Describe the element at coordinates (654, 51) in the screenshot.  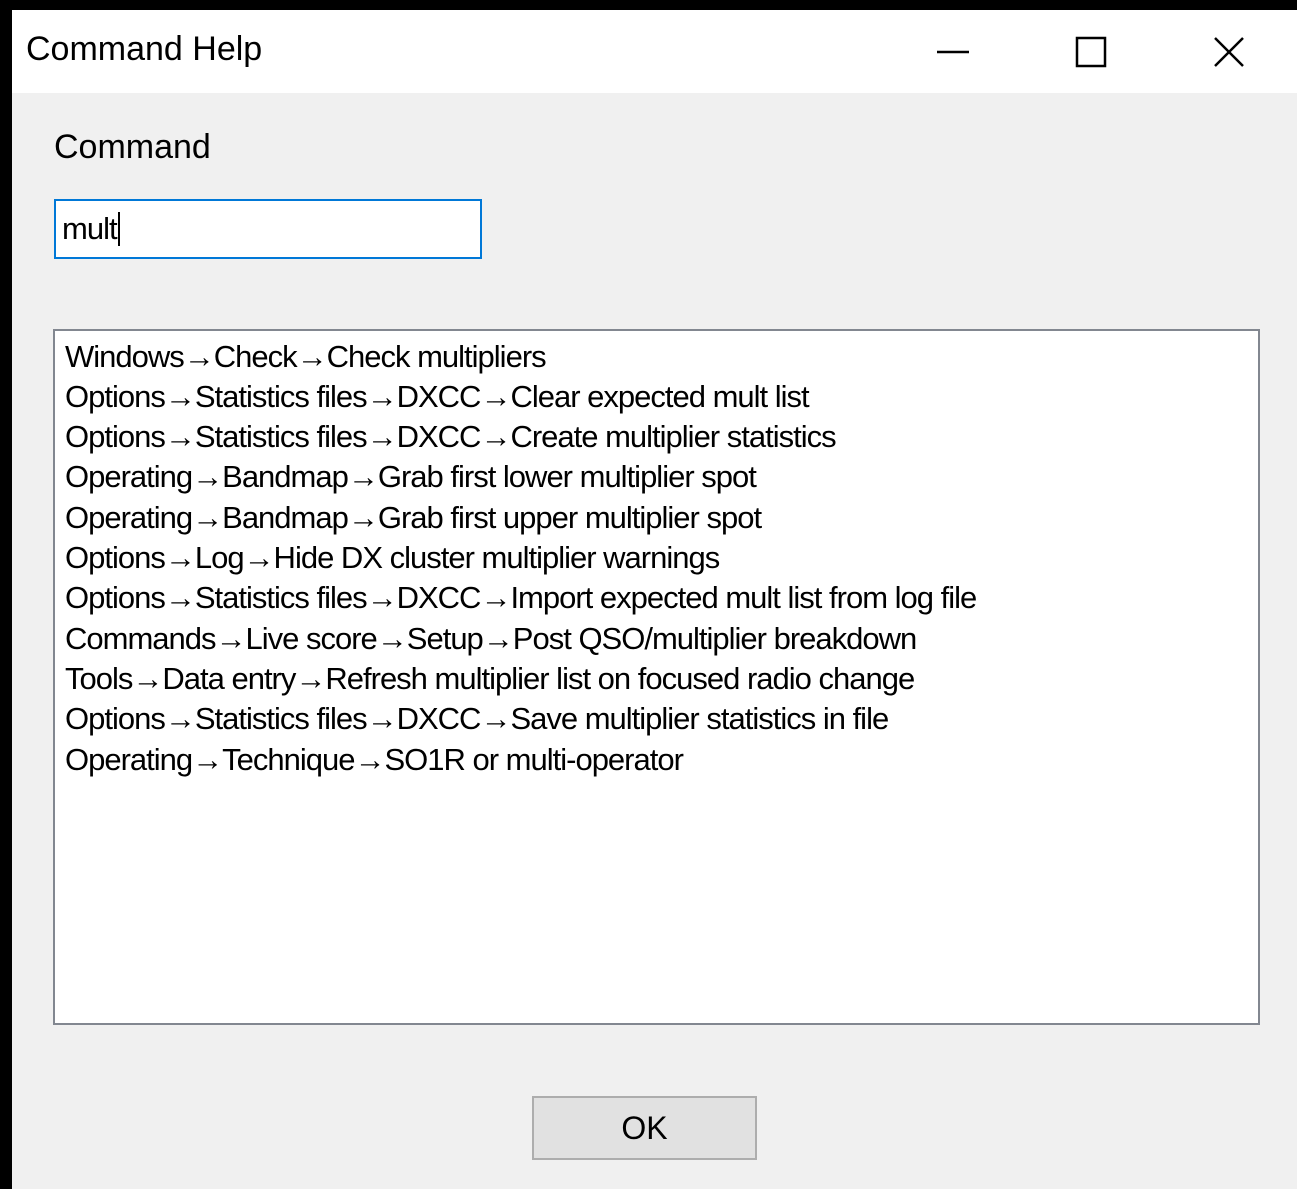
I see `title-bar: Command Help` at that location.